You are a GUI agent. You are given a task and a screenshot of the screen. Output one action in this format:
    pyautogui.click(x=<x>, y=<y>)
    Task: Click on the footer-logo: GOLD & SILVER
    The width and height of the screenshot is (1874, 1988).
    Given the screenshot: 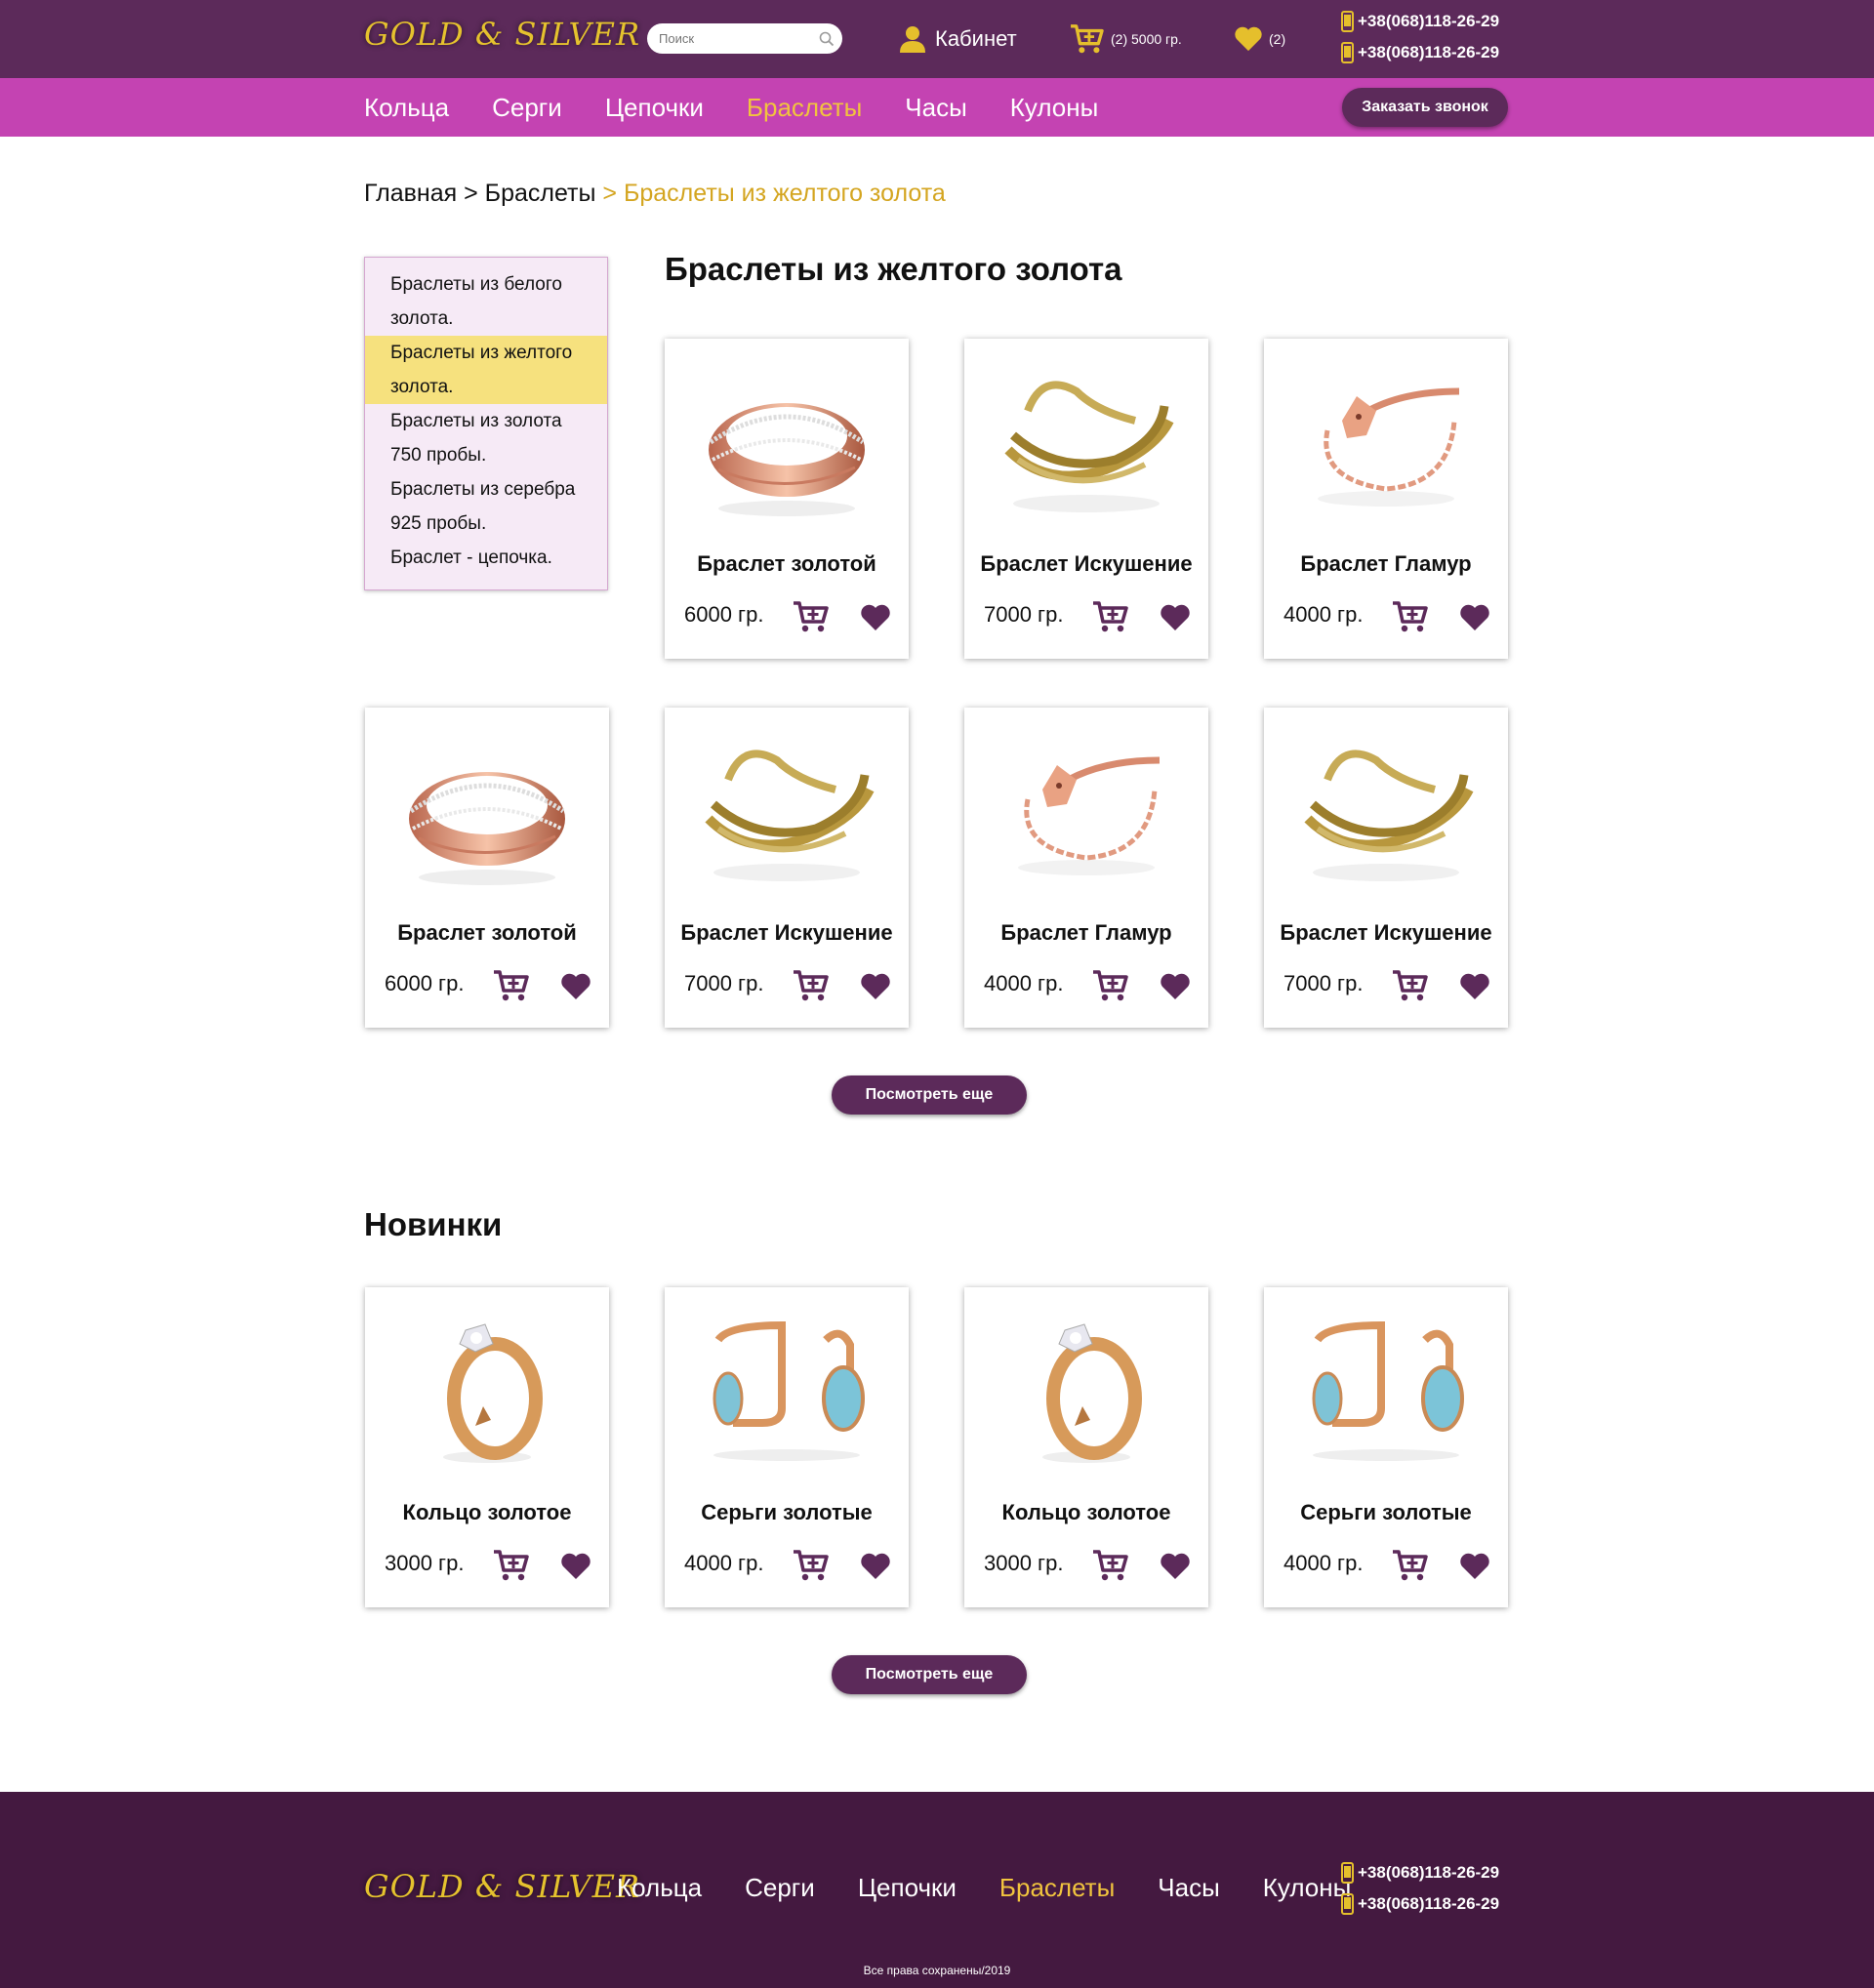 What is the action you would take?
    pyautogui.click(x=502, y=1886)
    